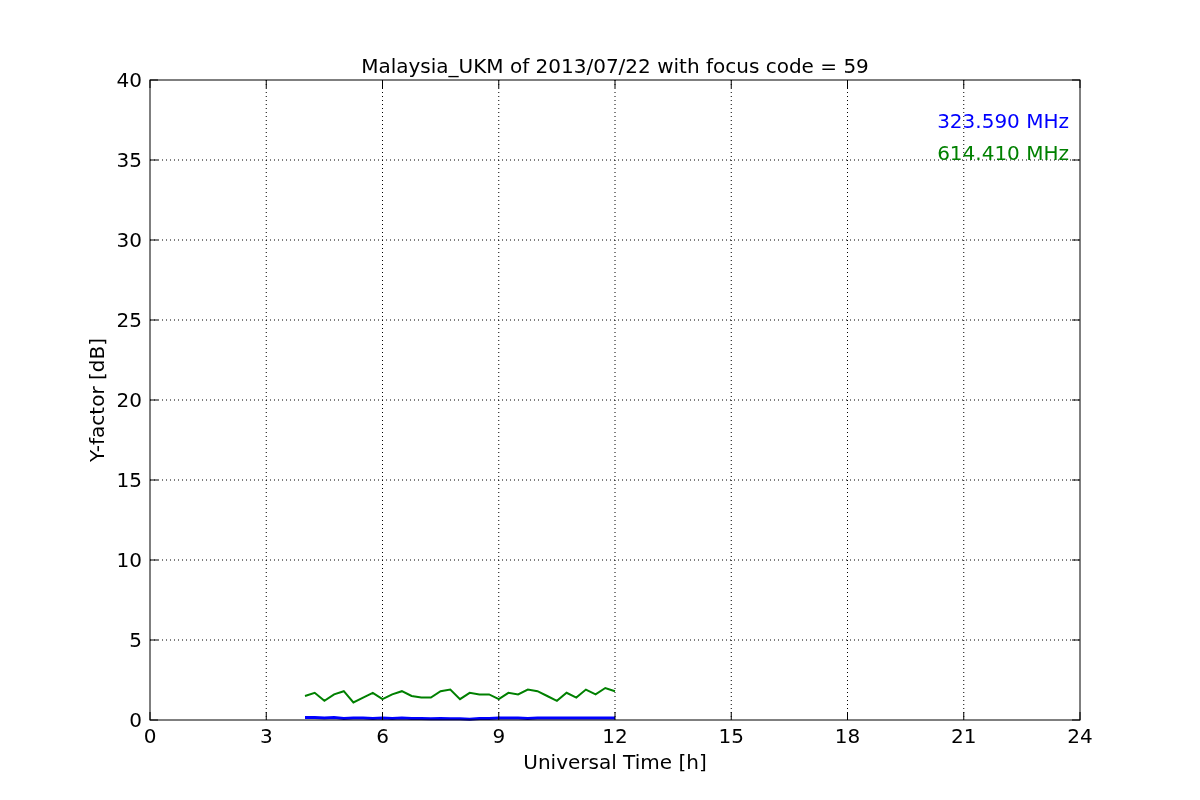 This screenshot has width=1200, height=800. What do you see at coordinates (129, 80) in the screenshot?
I see `y-tick-label: 40` at bounding box center [129, 80].